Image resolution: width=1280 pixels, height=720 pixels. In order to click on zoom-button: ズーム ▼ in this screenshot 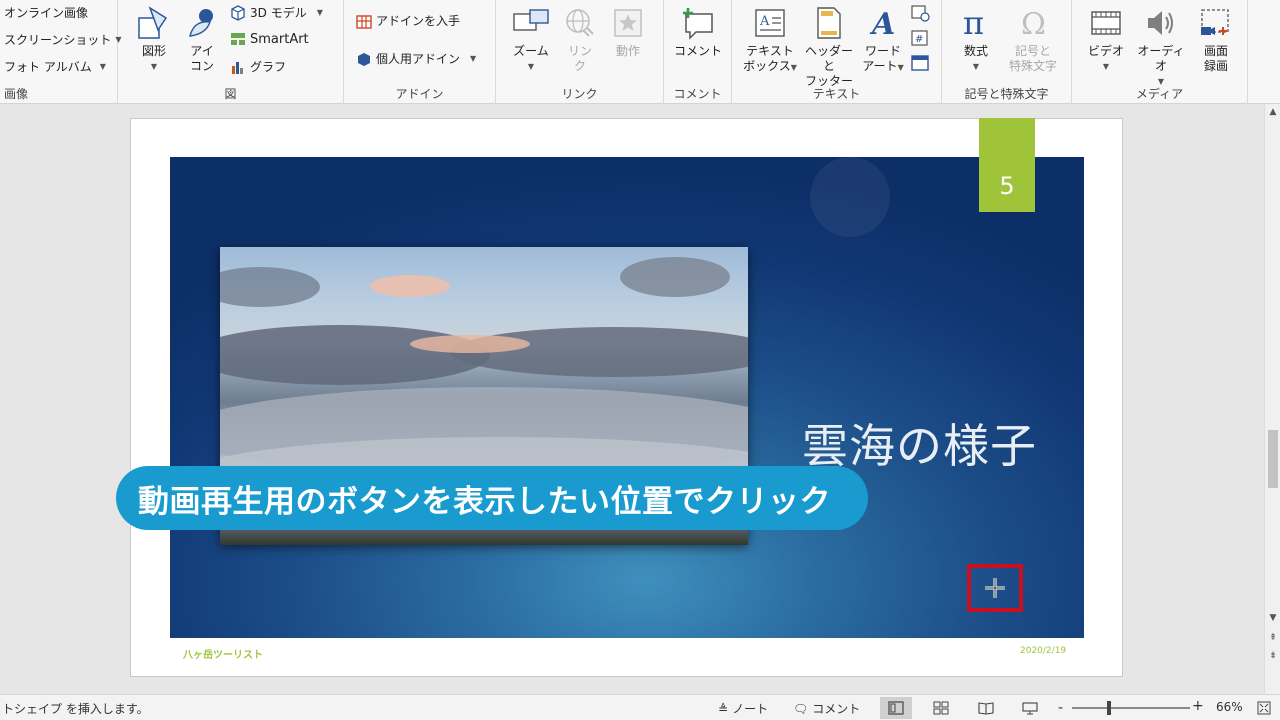, I will do `click(531, 39)`.